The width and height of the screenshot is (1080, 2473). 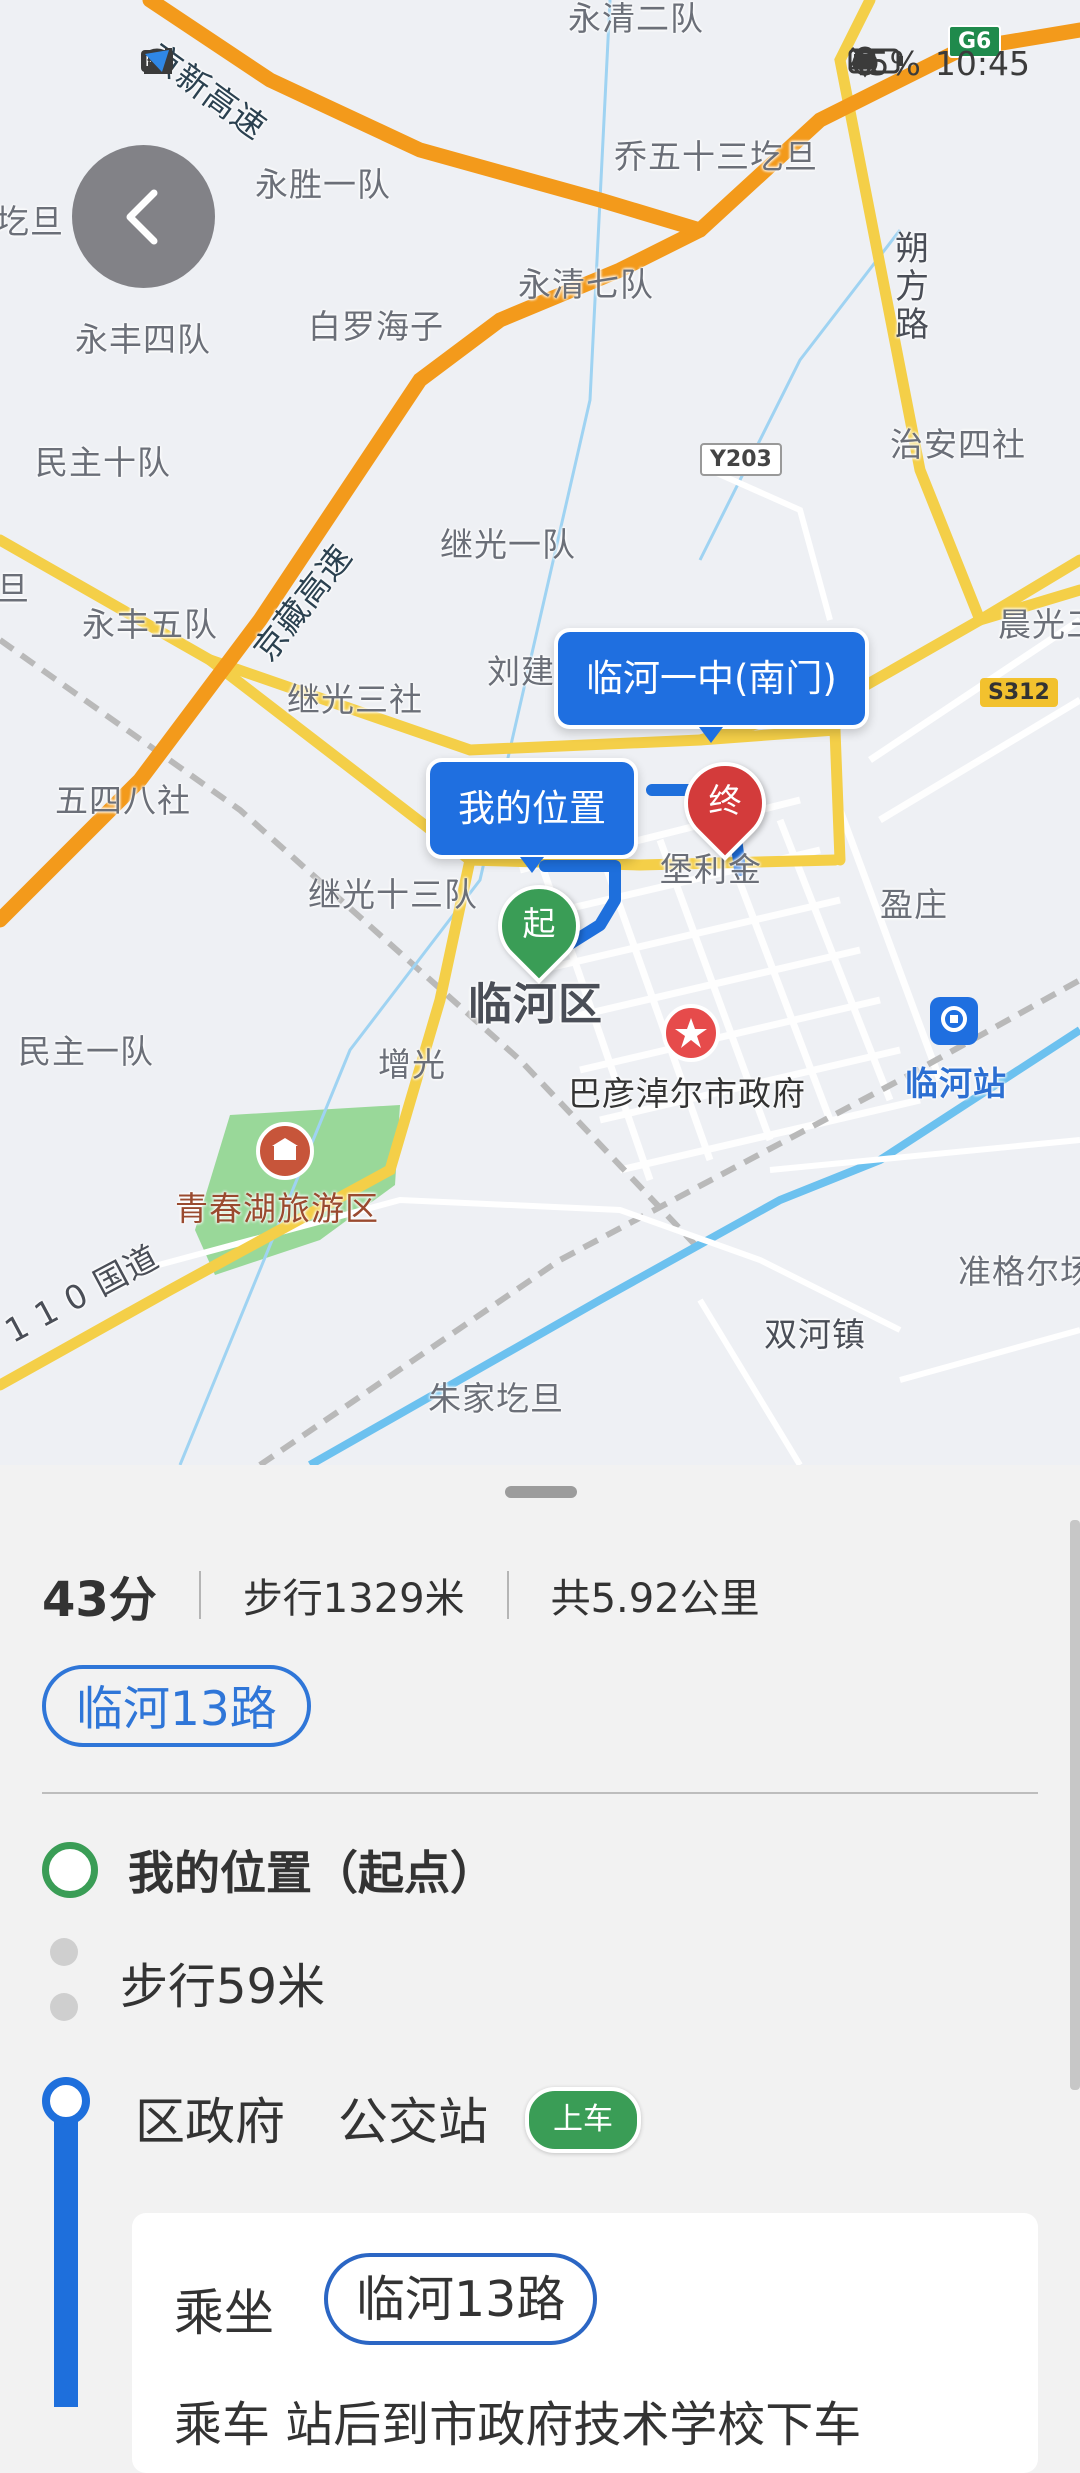 I want to click on bus-stop-name: 区政府, so click(x=210, y=2118).